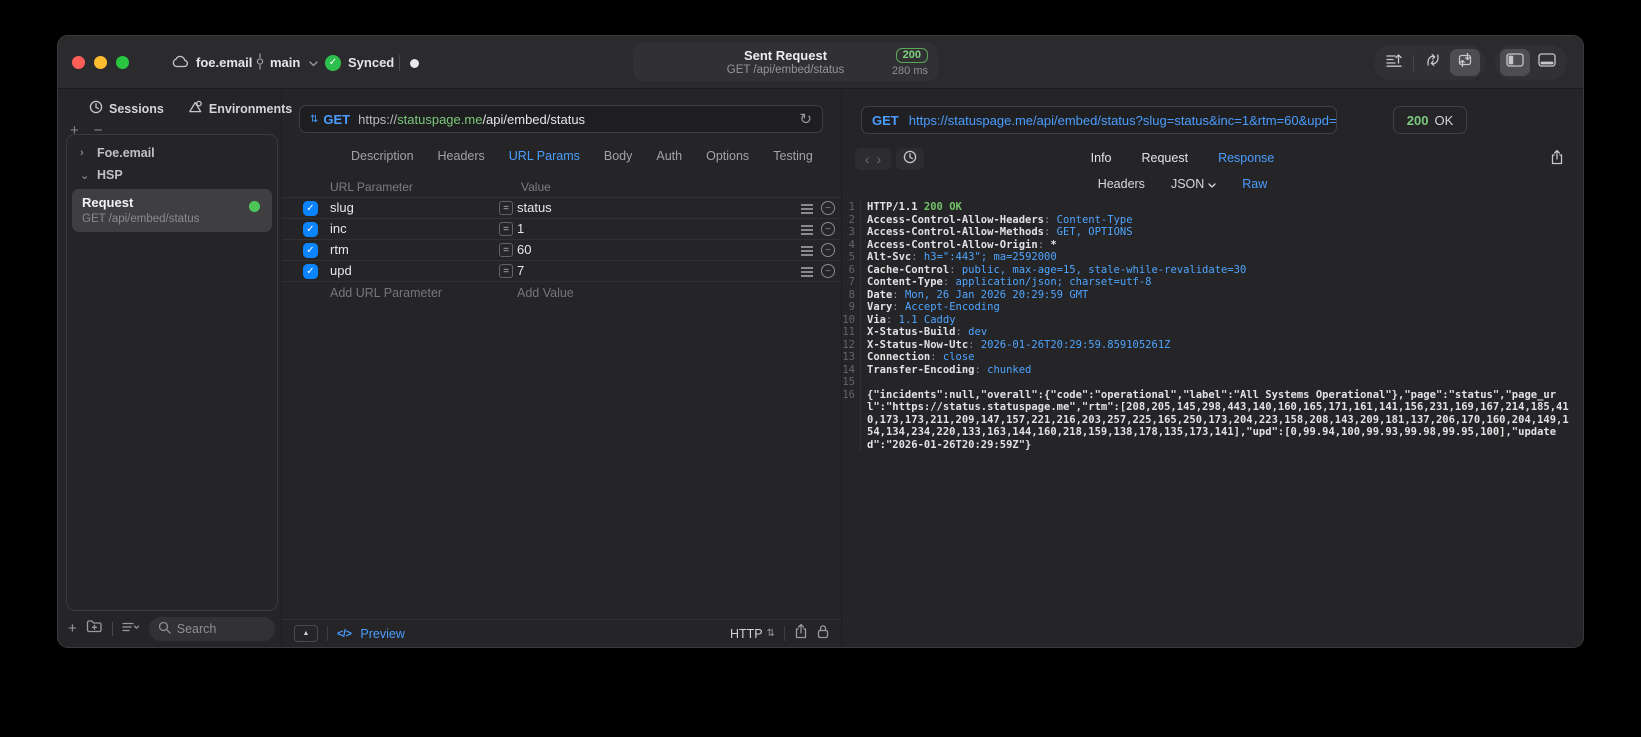 This screenshot has height=737, width=1641. I want to click on zoom-window-button, so click(122, 62).